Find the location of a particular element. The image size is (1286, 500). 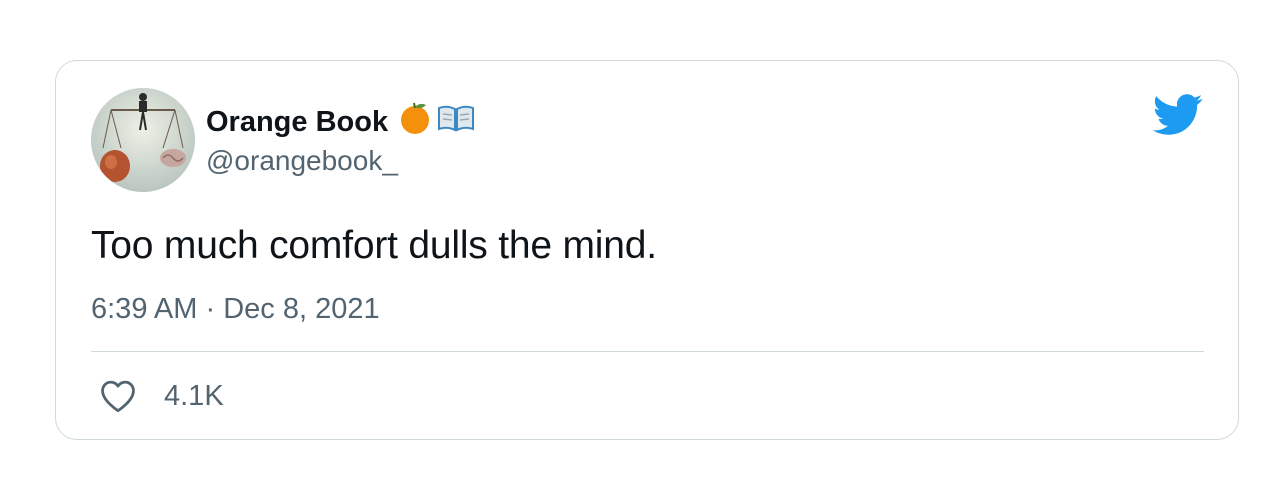

open-book-emoji is located at coordinates (456, 122).